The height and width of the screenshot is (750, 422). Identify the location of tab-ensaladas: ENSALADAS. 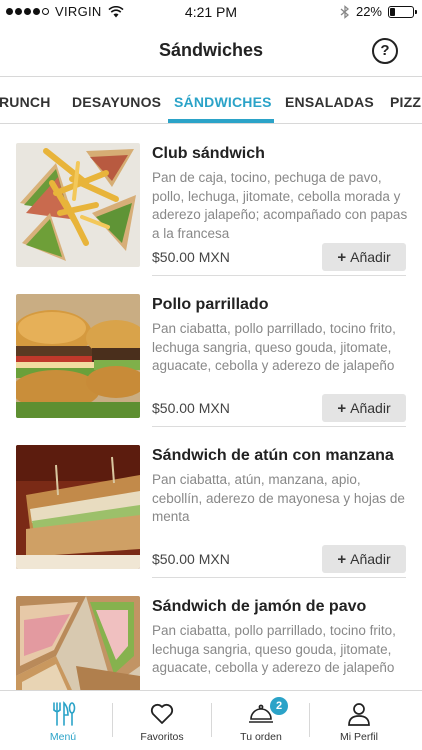
(329, 102).